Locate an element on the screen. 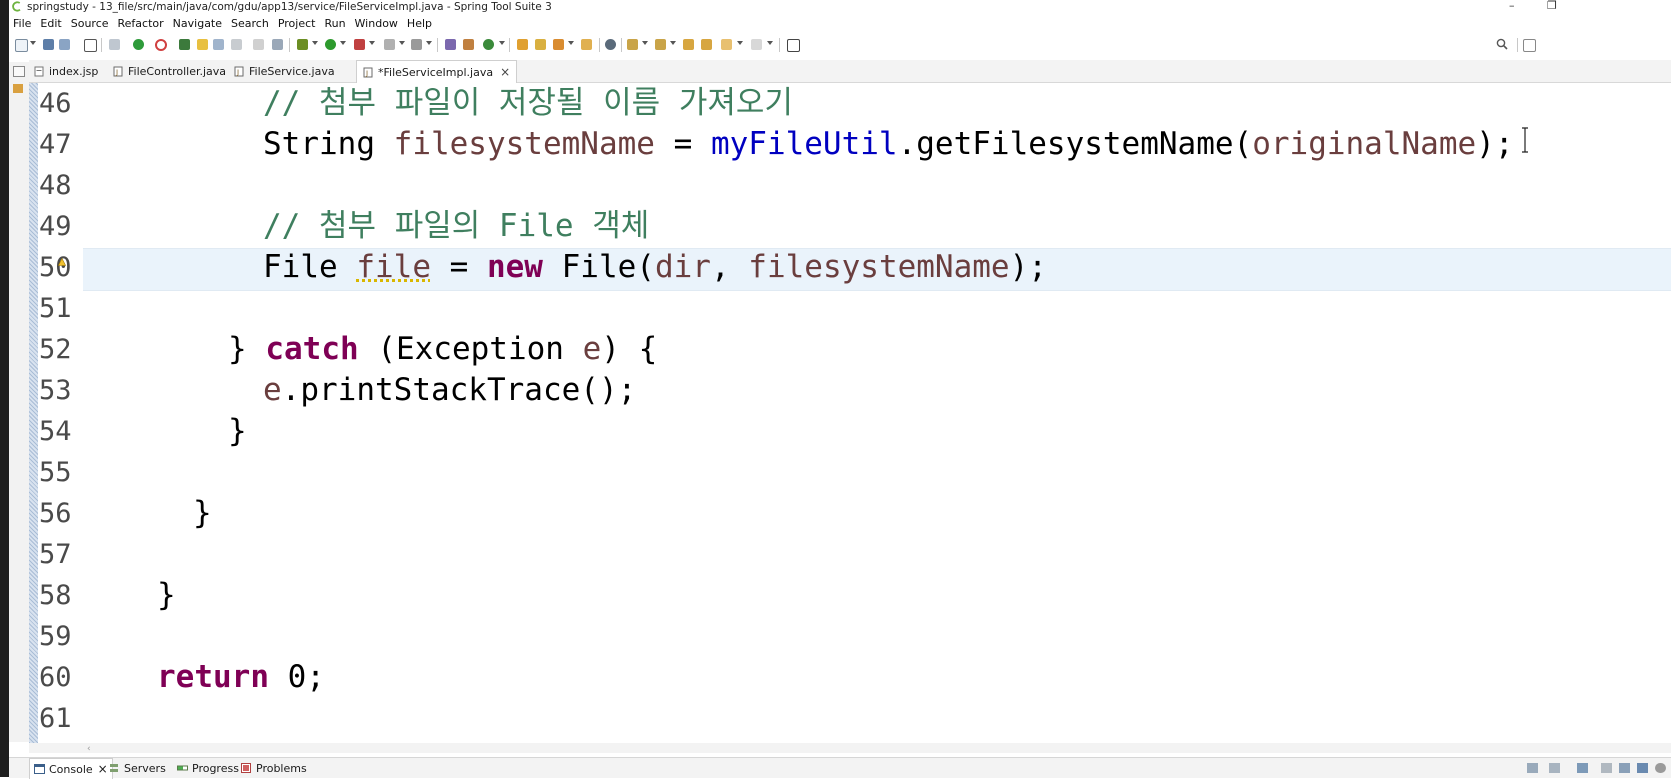 The height and width of the screenshot is (779, 1671). new-dropdown-icon is located at coordinates (33, 43).